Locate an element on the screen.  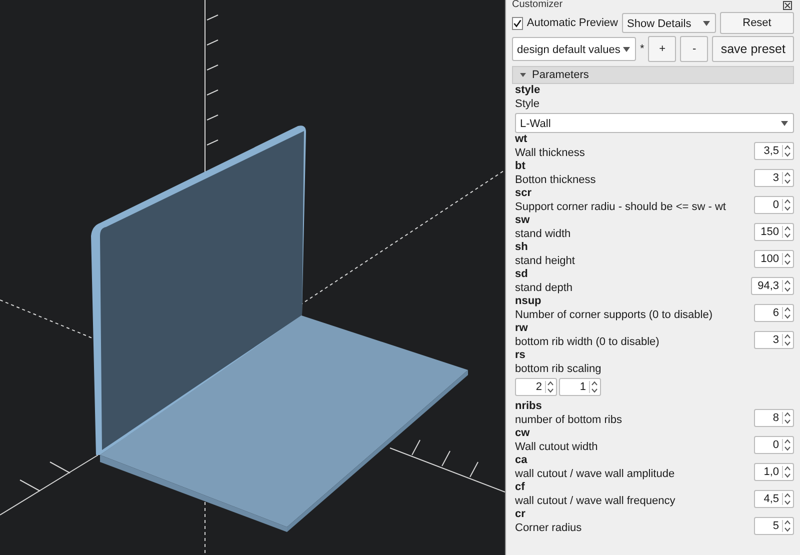
parameter-name: sw is located at coordinates (523, 221).